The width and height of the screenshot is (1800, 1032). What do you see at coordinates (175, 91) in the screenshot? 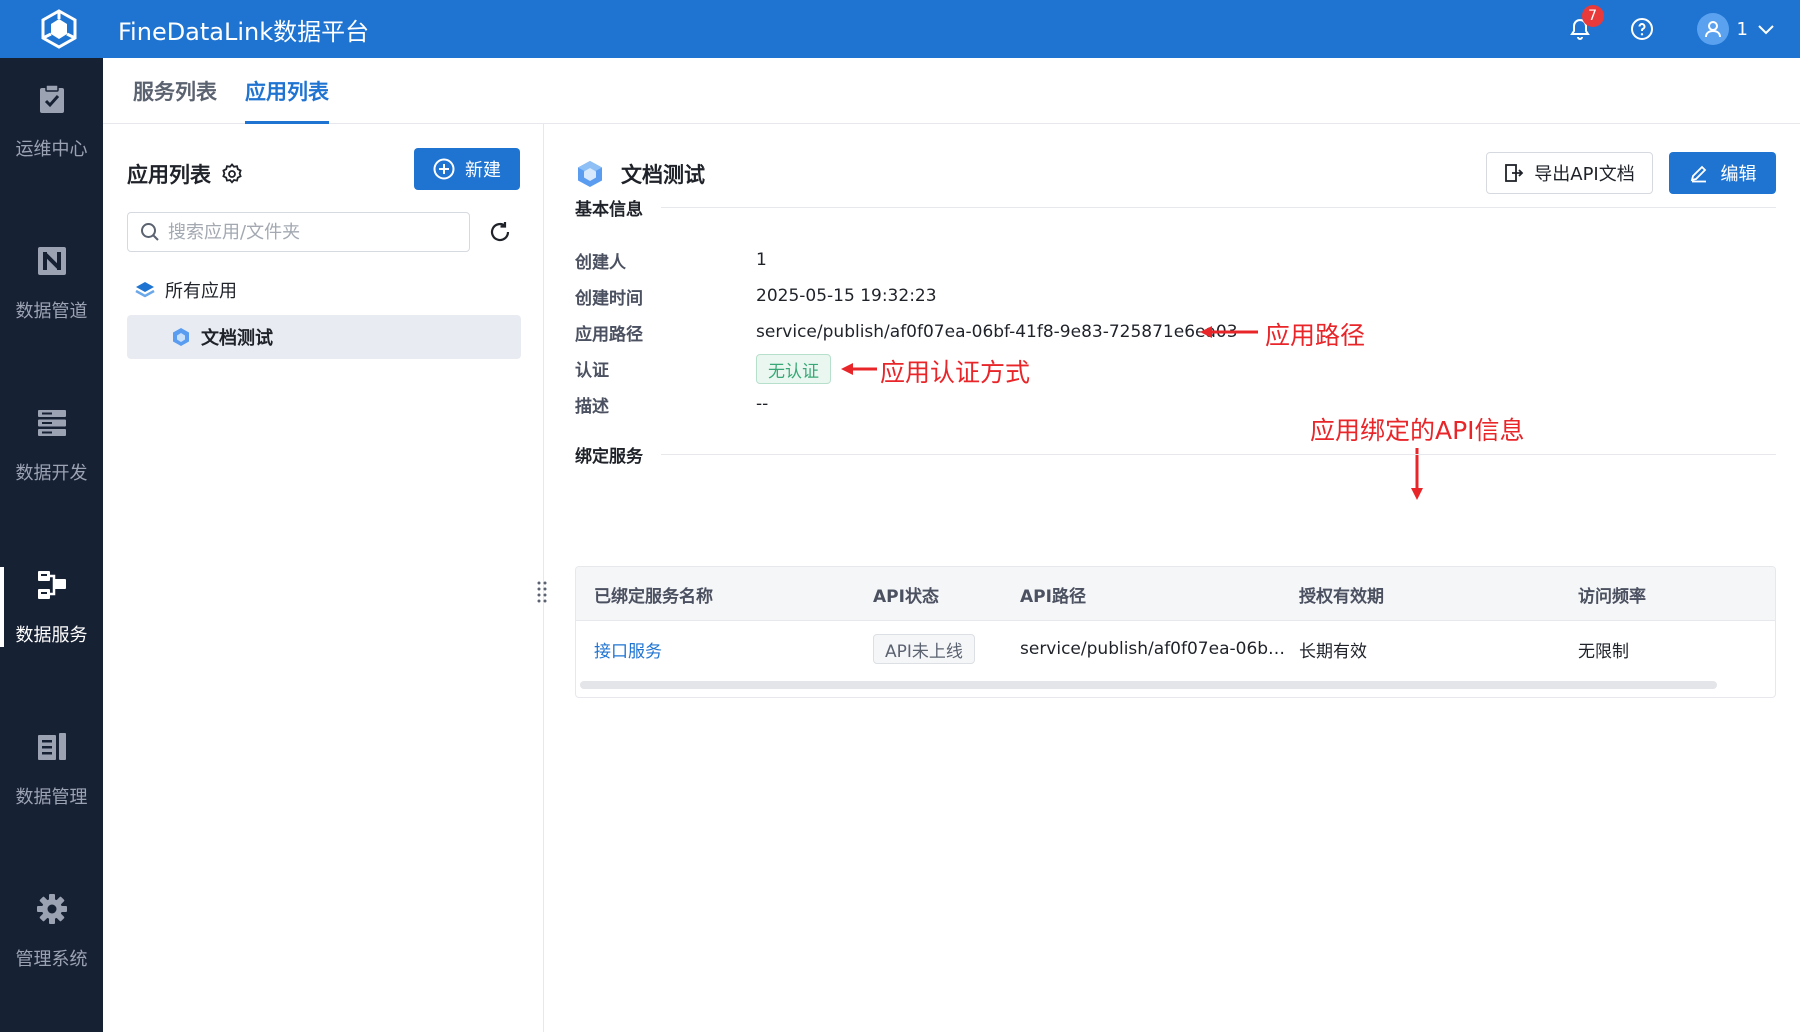
I see `tab-service-list: 服务列表` at bounding box center [175, 91].